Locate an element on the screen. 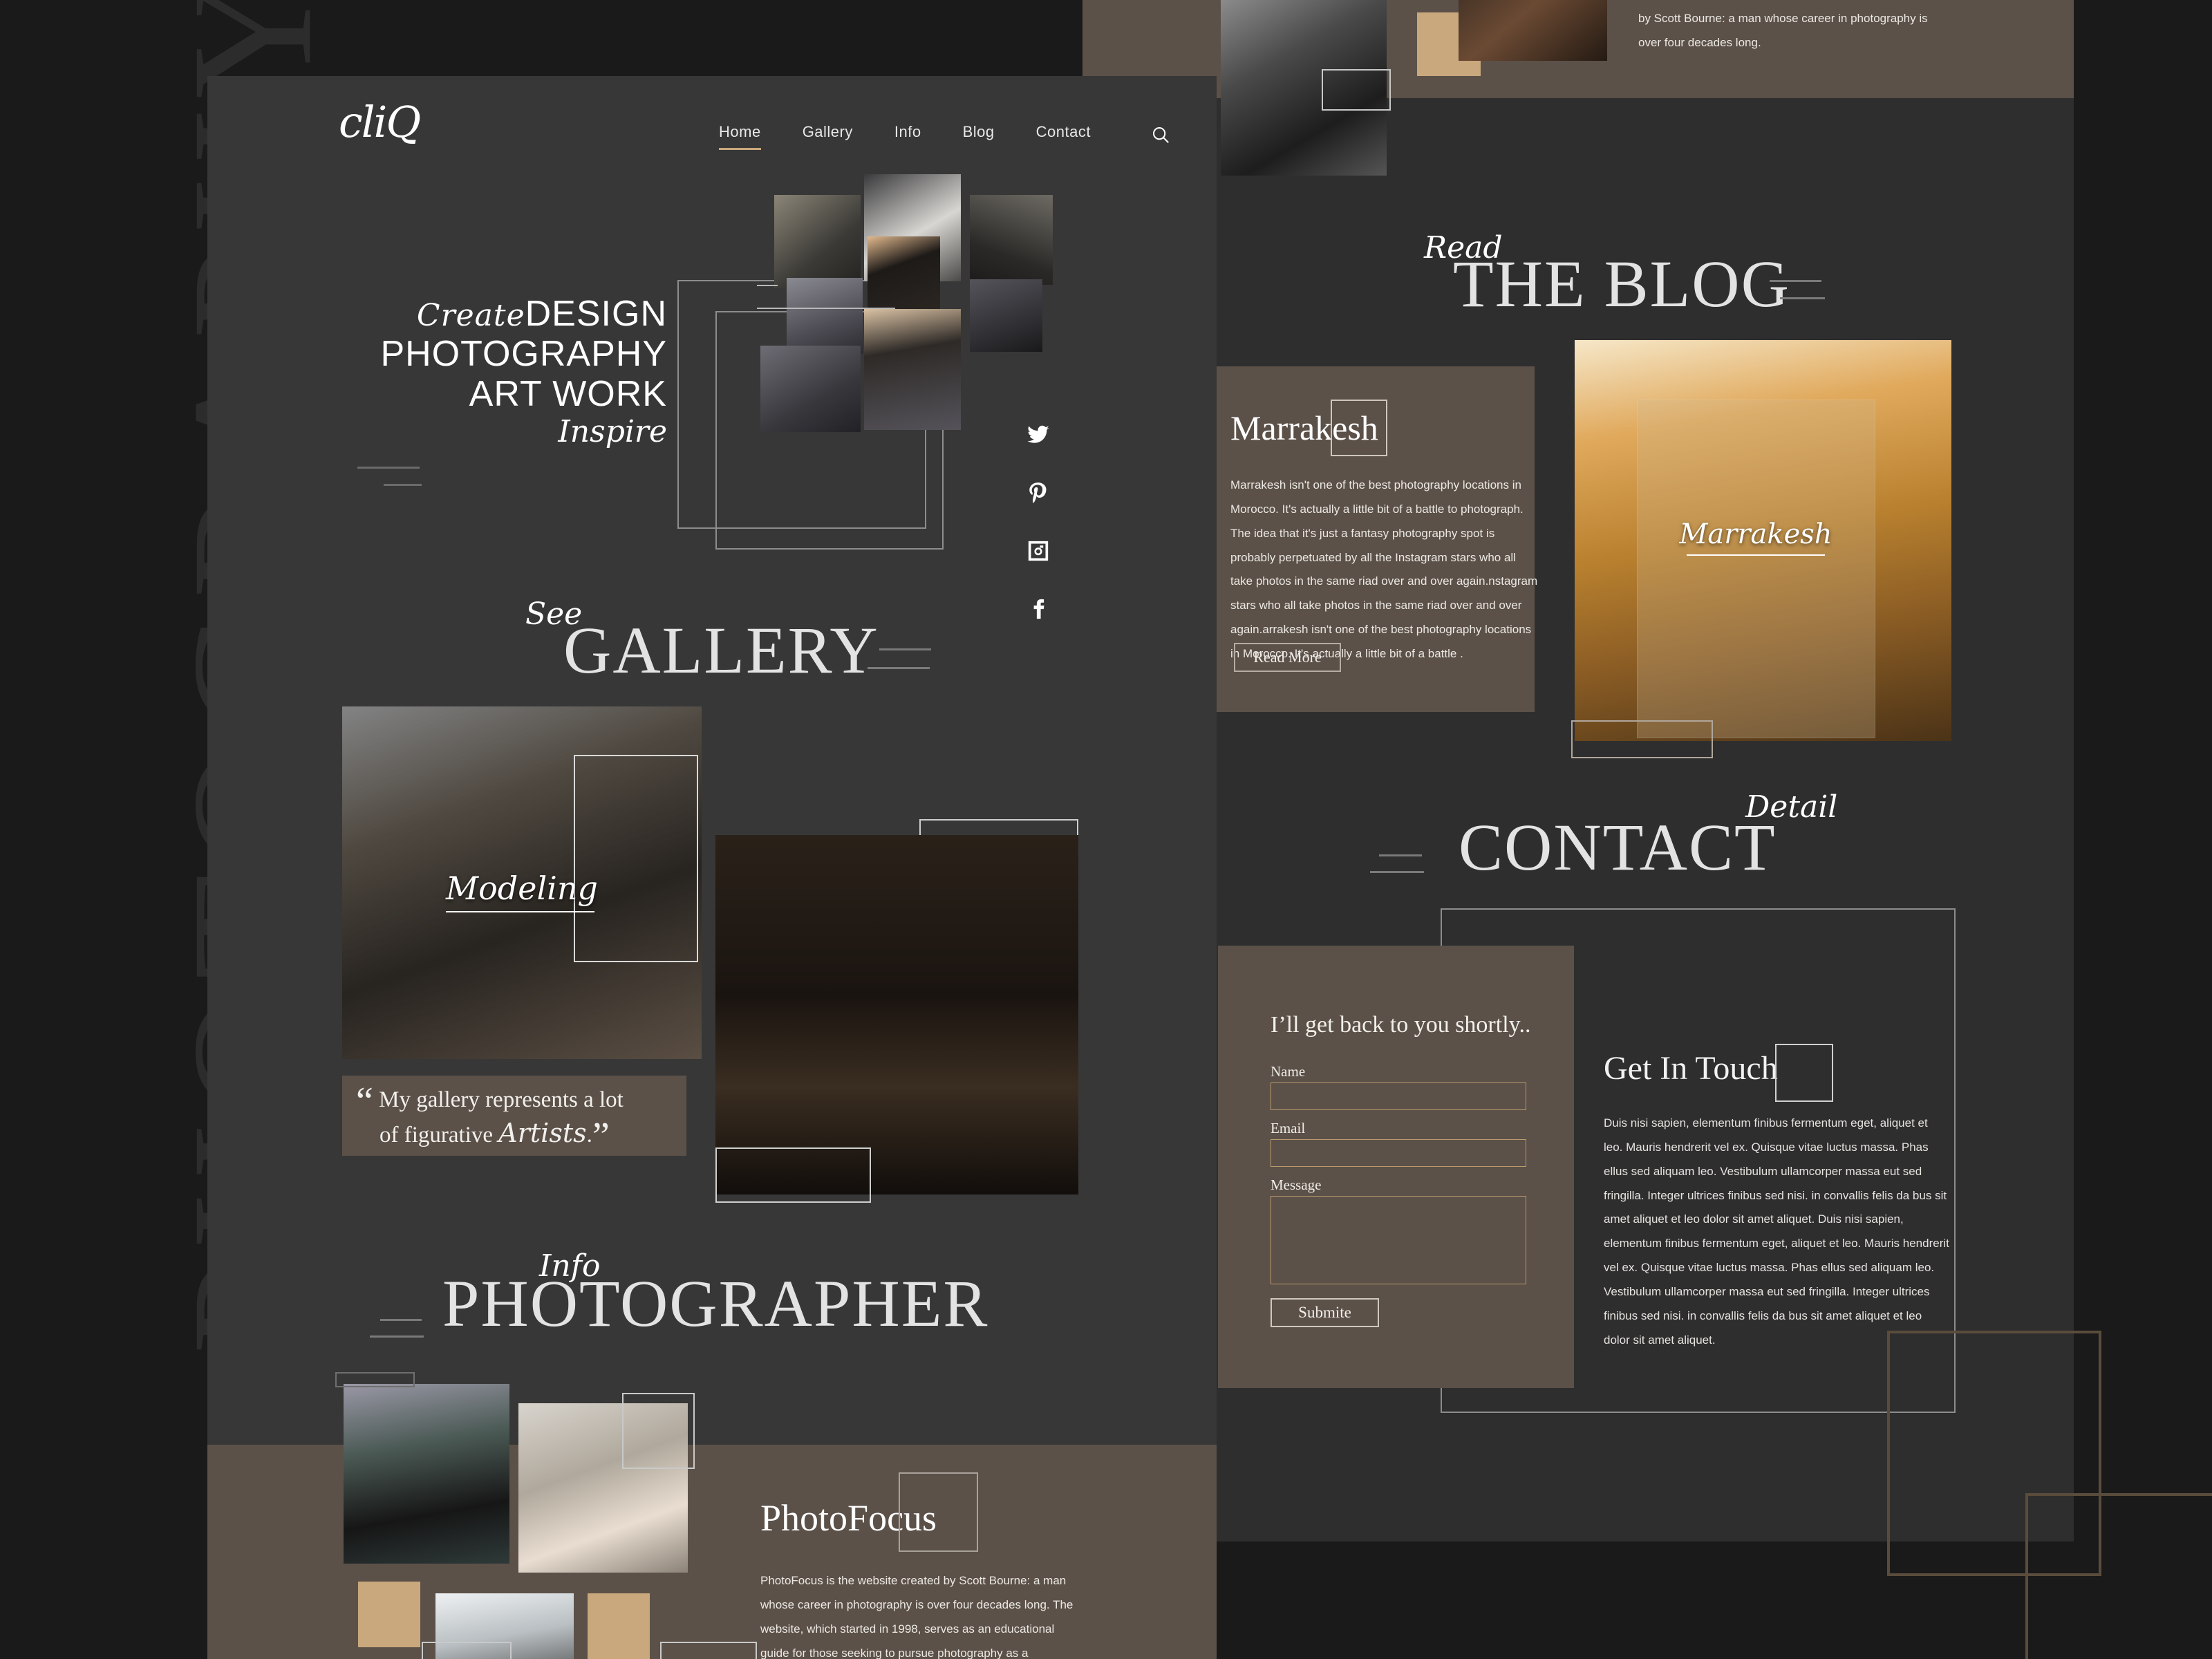 The height and width of the screenshot is (1659, 2212). quote-line-2-pre: of figurative is located at coordinates (439, 1134).